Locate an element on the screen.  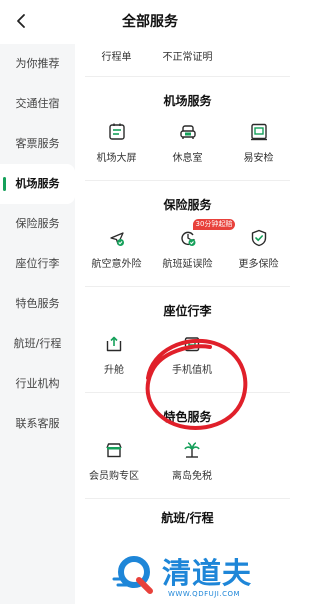
service-label: 会员购专区 is located at coordinates (114, 476).